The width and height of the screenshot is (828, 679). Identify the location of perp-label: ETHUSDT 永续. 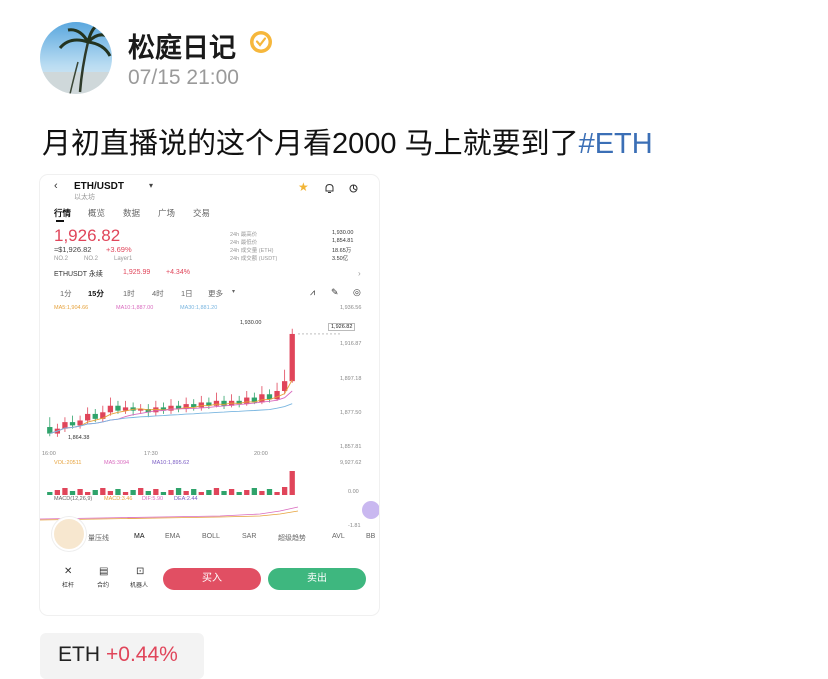
(78, 274).